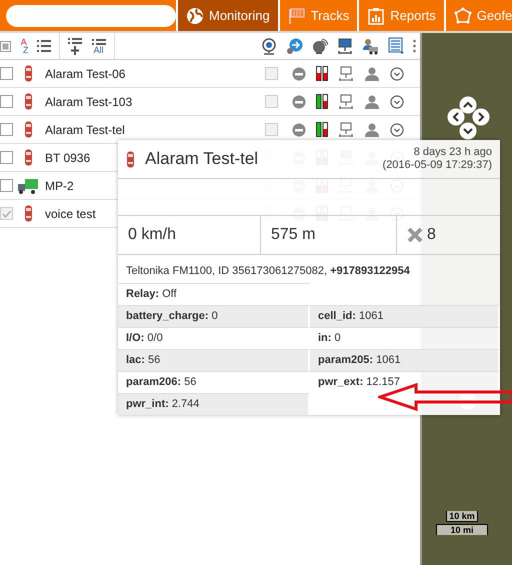  Describe the element at coordinates (70, 213) in the screenshot. I see `object-name: voice test` at that location.